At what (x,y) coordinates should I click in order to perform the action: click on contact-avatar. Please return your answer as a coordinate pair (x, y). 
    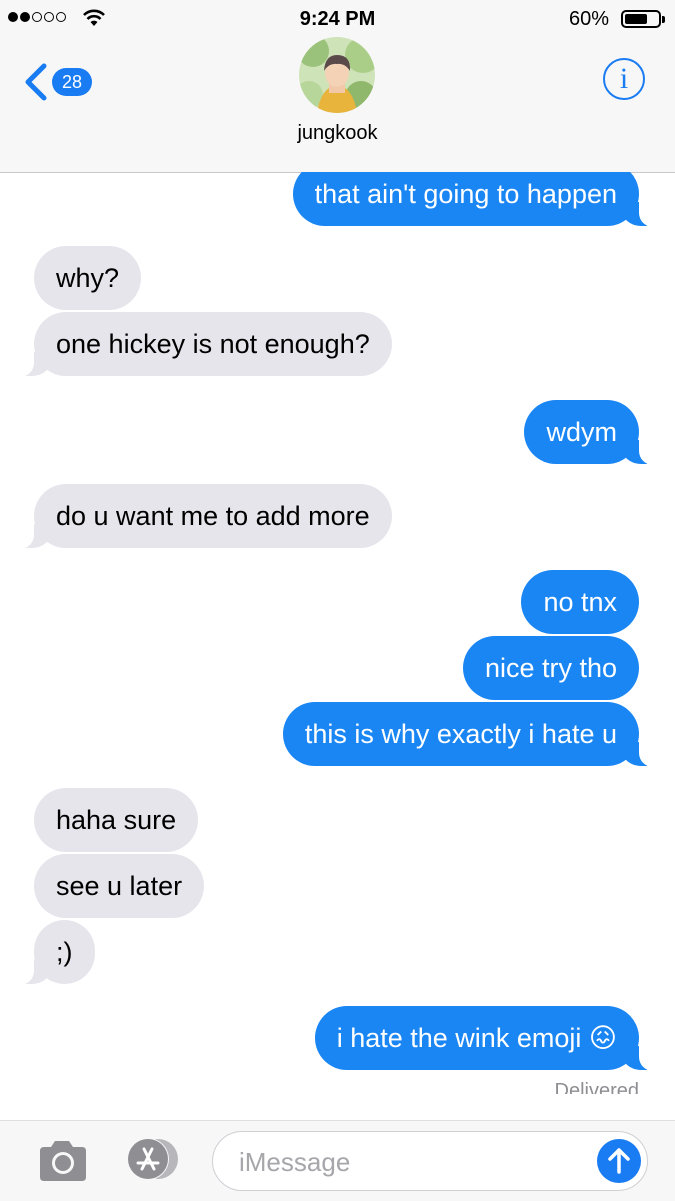
    Looking at the image, I should click on (337, 75).